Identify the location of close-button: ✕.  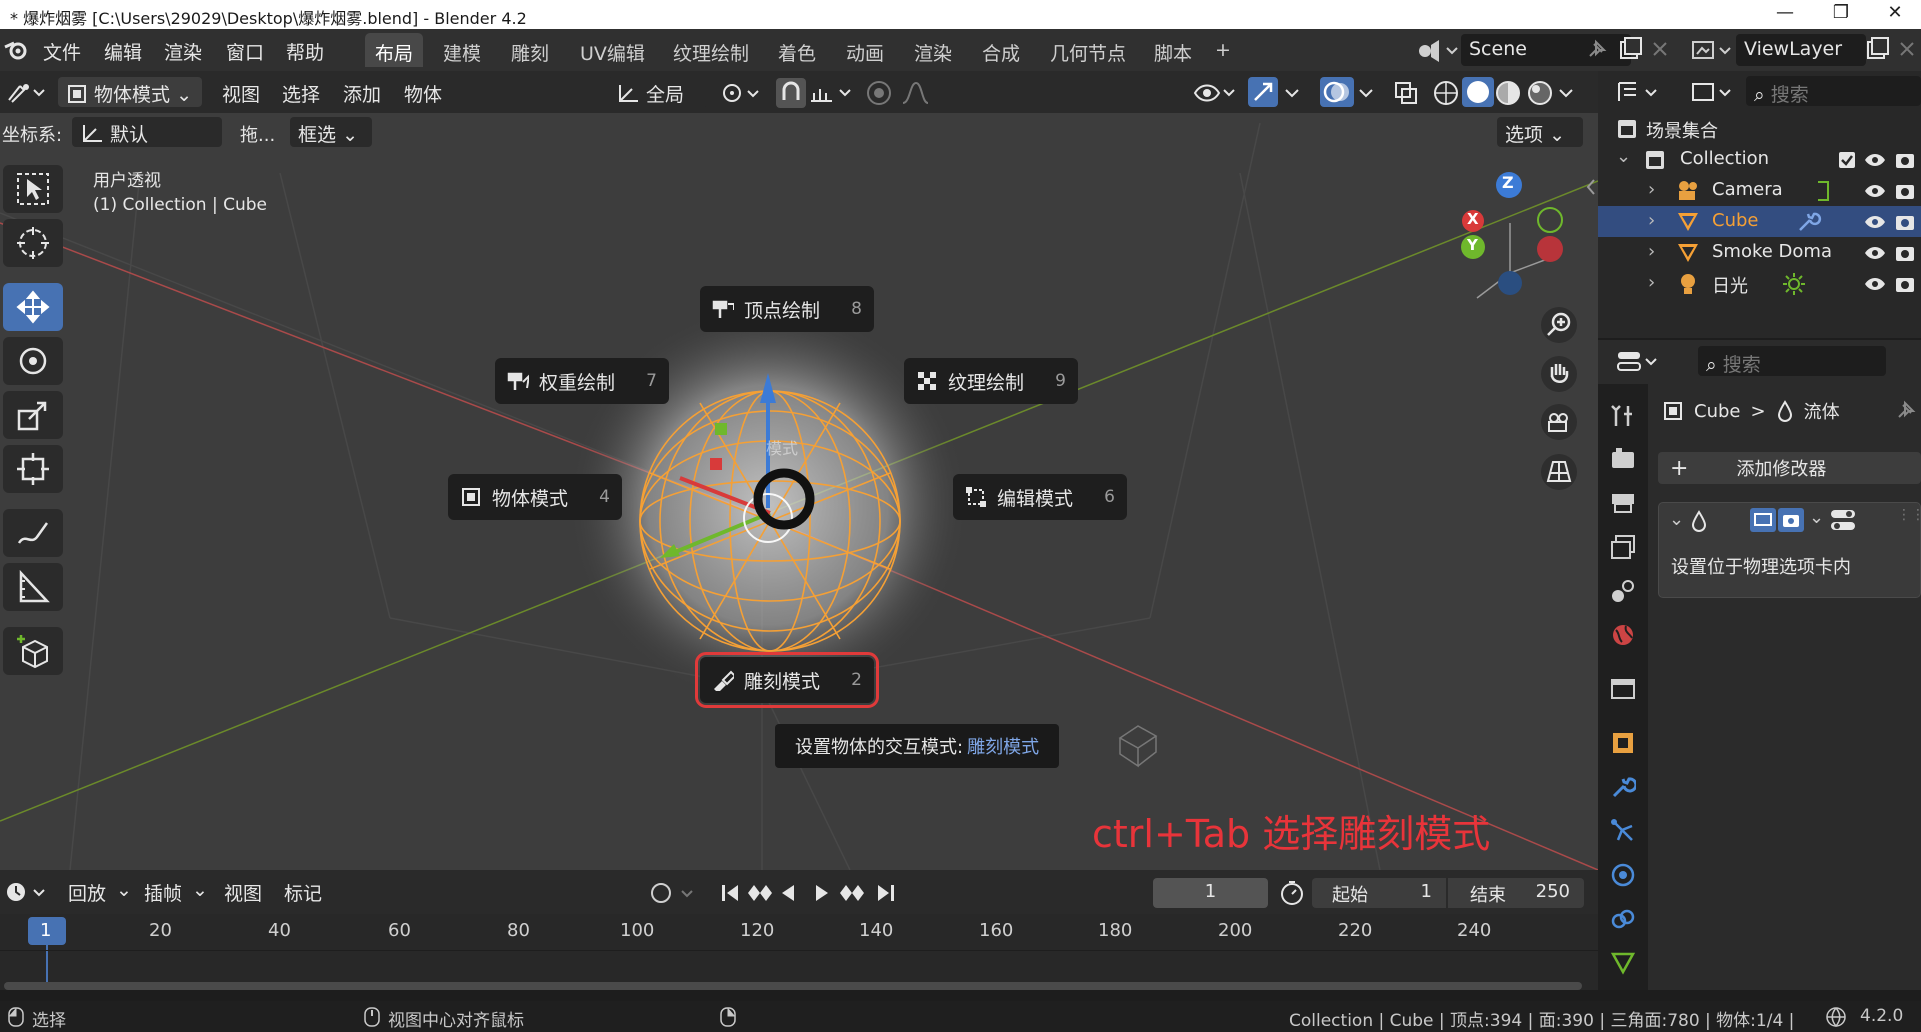
(1895, 14).